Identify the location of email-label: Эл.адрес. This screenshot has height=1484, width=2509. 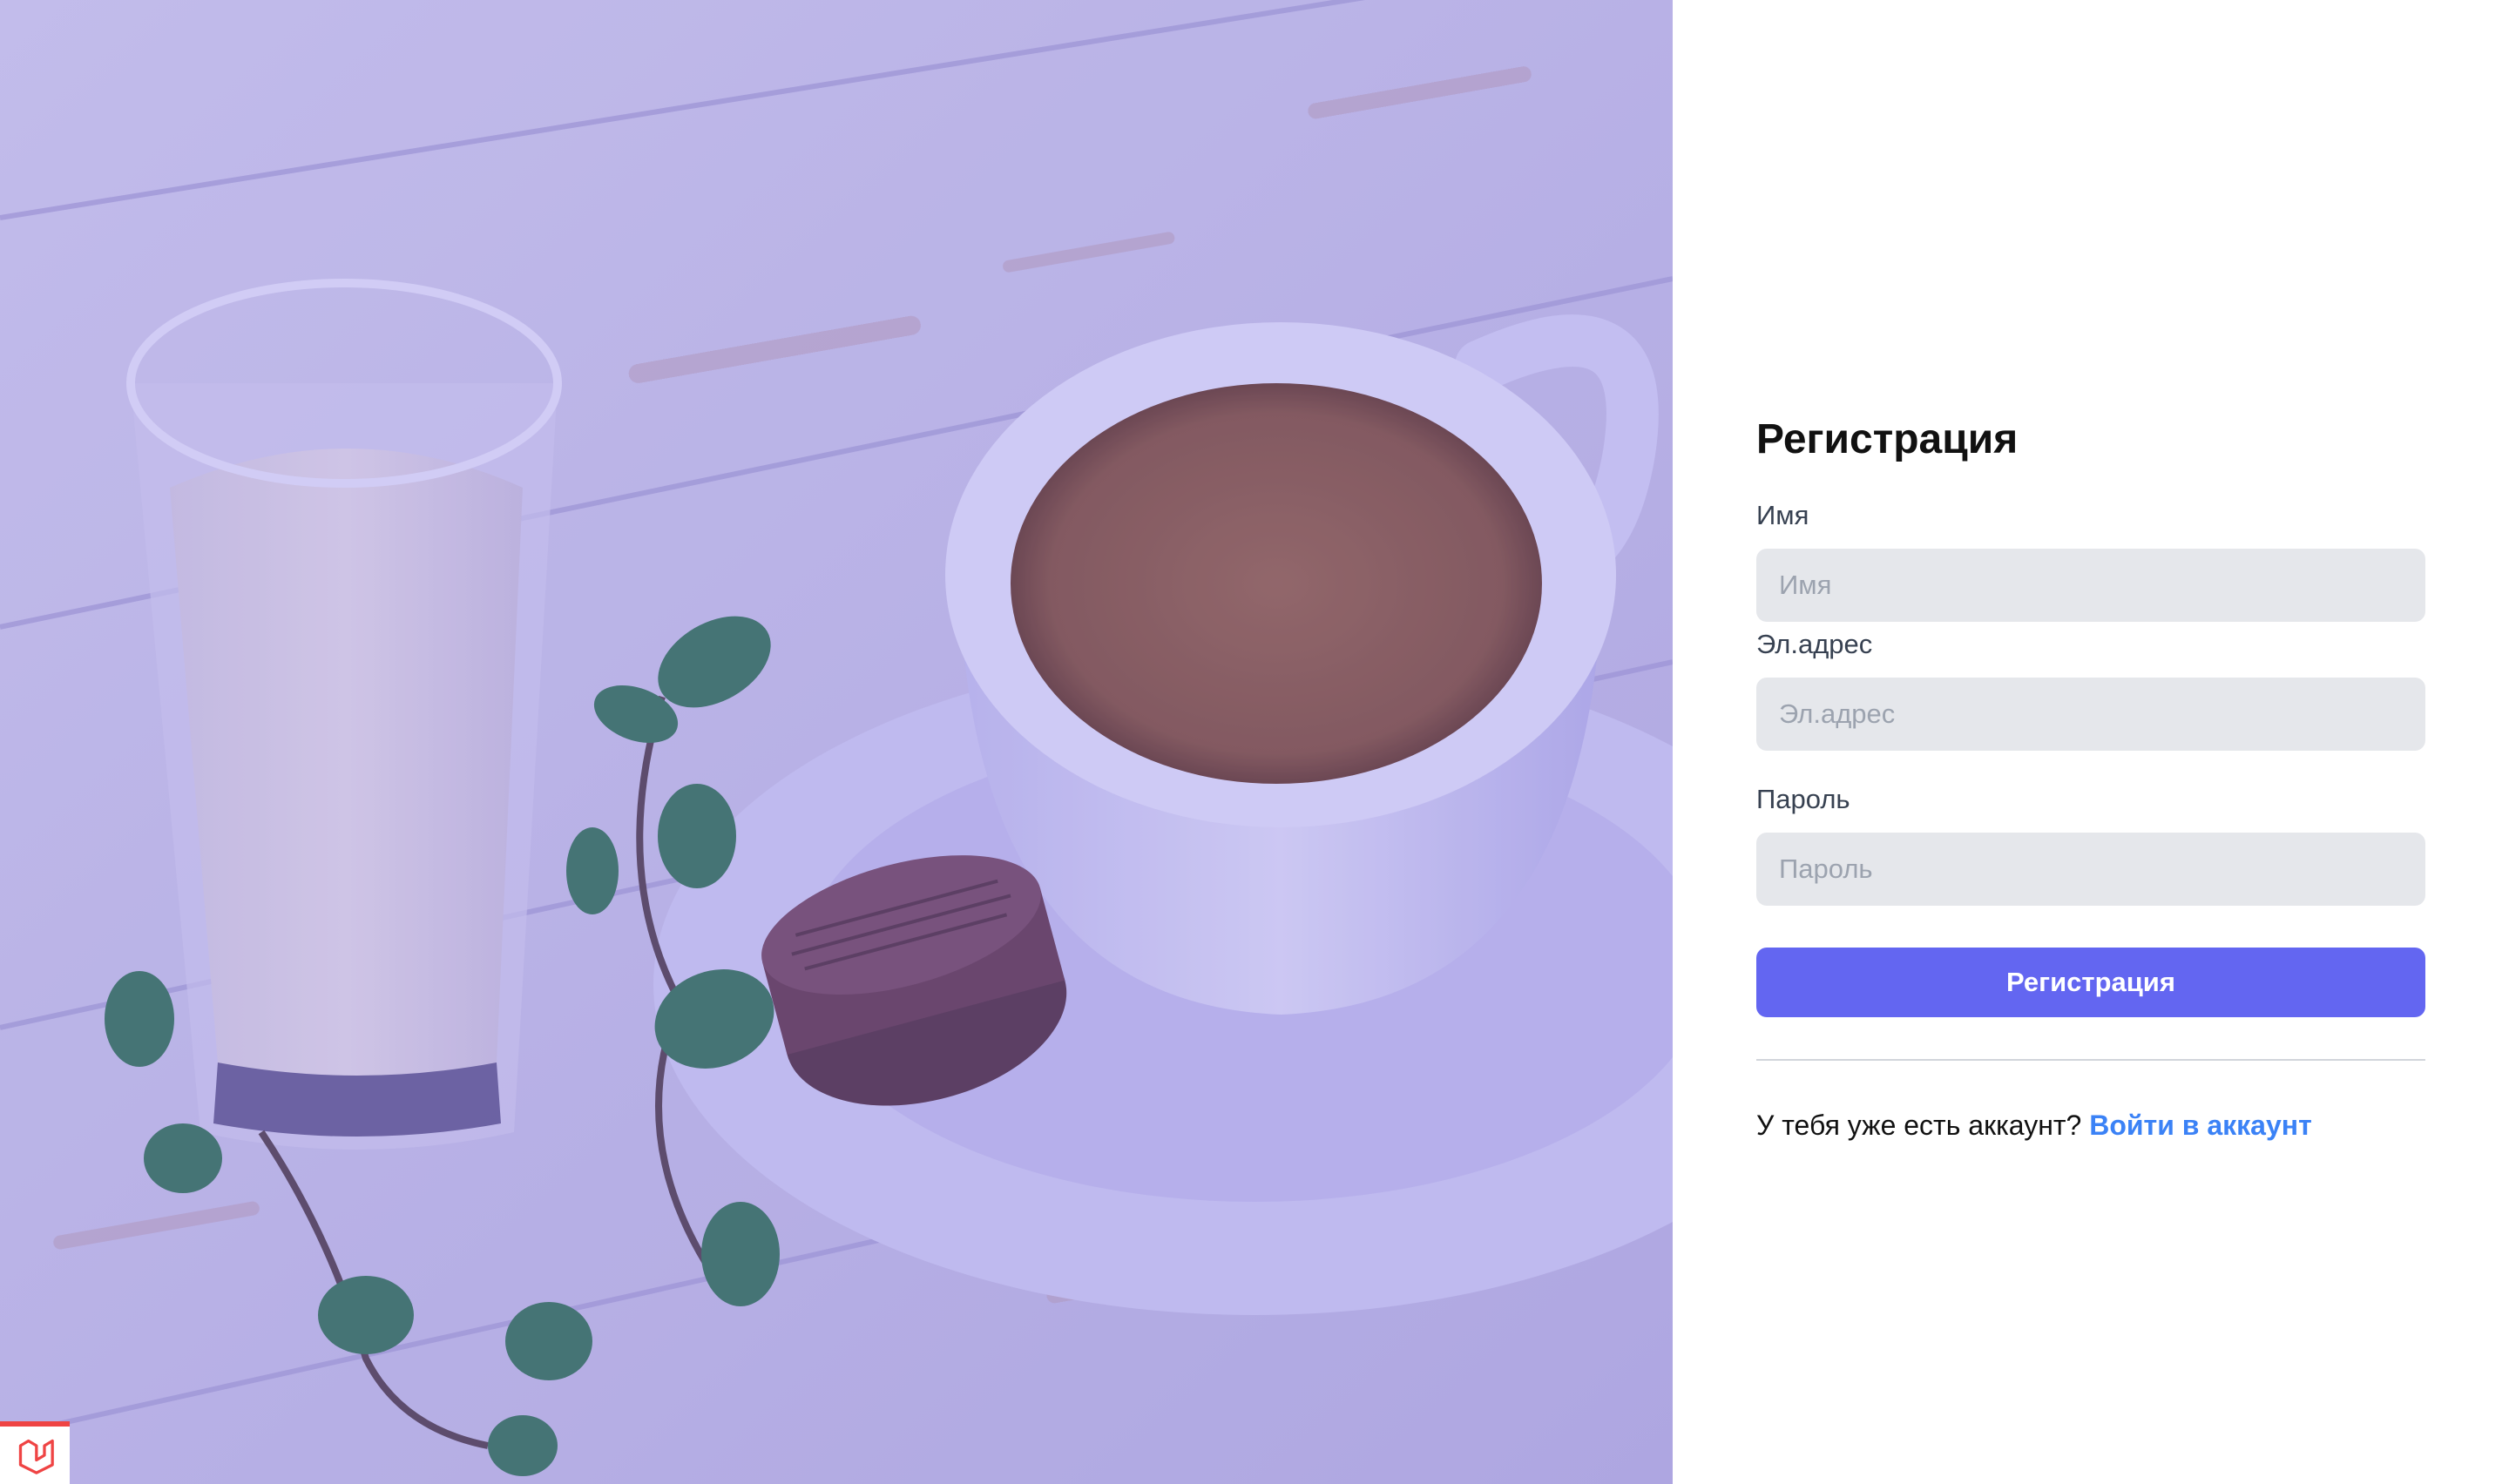
(1814, 644).